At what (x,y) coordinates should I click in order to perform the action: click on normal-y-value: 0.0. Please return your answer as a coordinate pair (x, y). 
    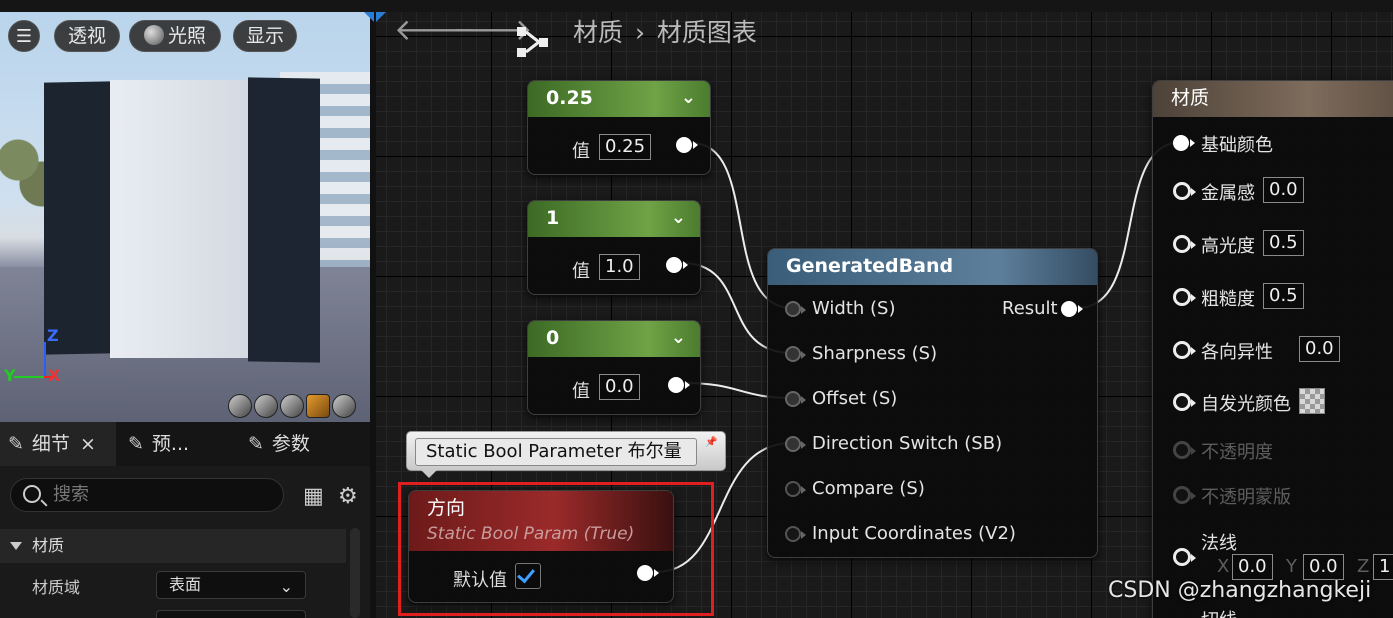
    Looking at the image, I should click on (1323, 567).